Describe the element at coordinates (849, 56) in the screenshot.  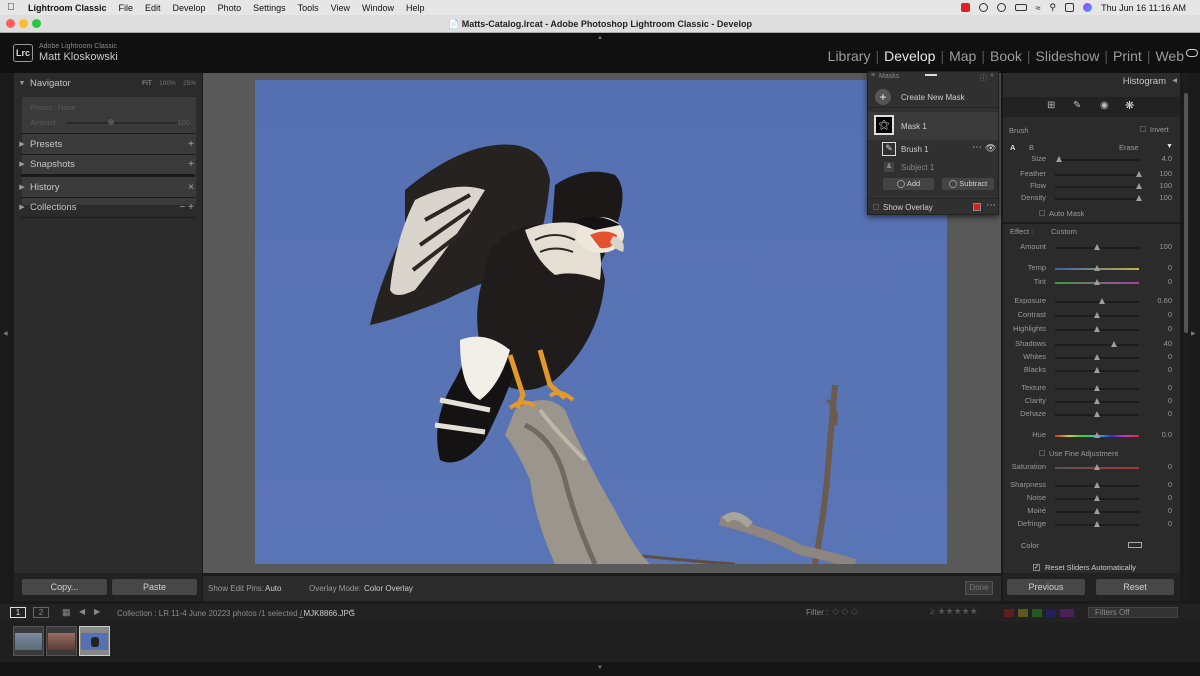
I see `module-library: Library` at that location.